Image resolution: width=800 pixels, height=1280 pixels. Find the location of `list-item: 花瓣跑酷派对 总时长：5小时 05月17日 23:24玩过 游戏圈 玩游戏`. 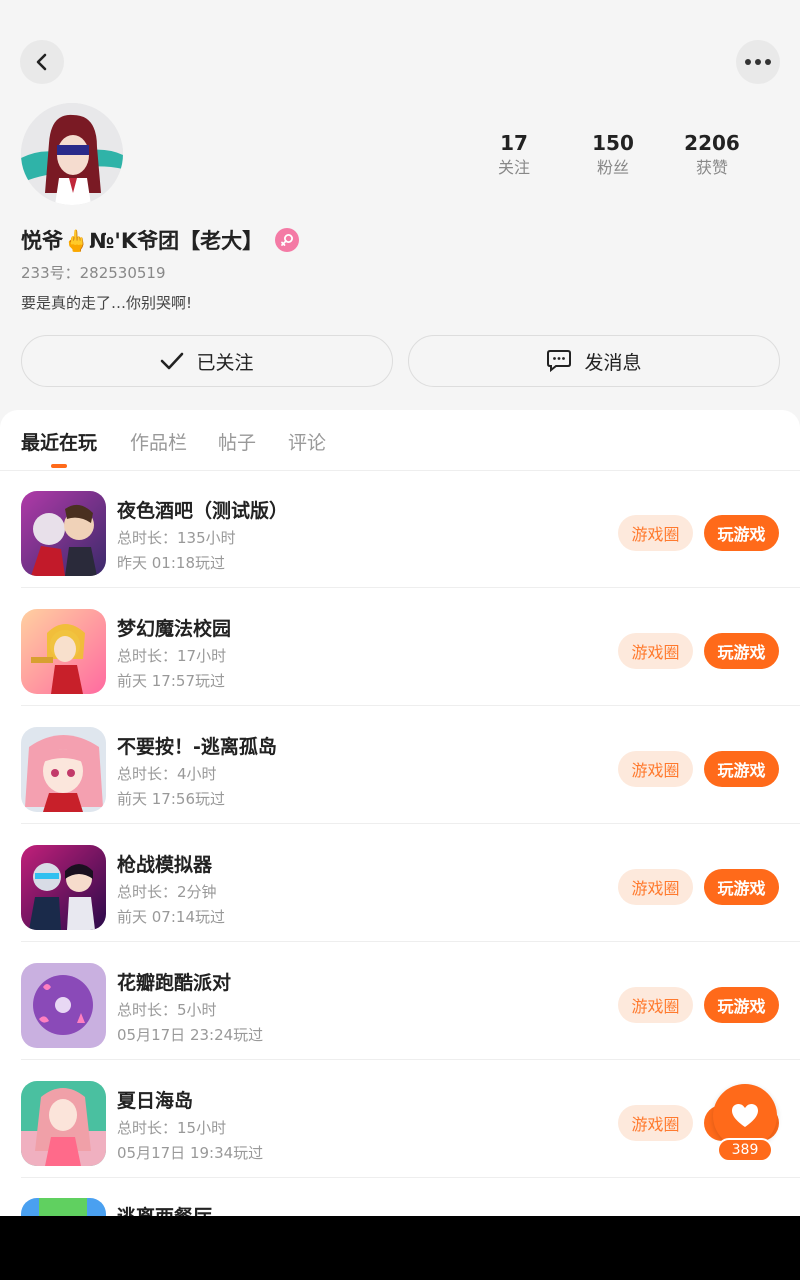

list-item: 花瓣跑酷派对 总时长：5小时 05月17日 23:24玩过 游戏圈 玩游戏 is located at coordinates (410, 1001).